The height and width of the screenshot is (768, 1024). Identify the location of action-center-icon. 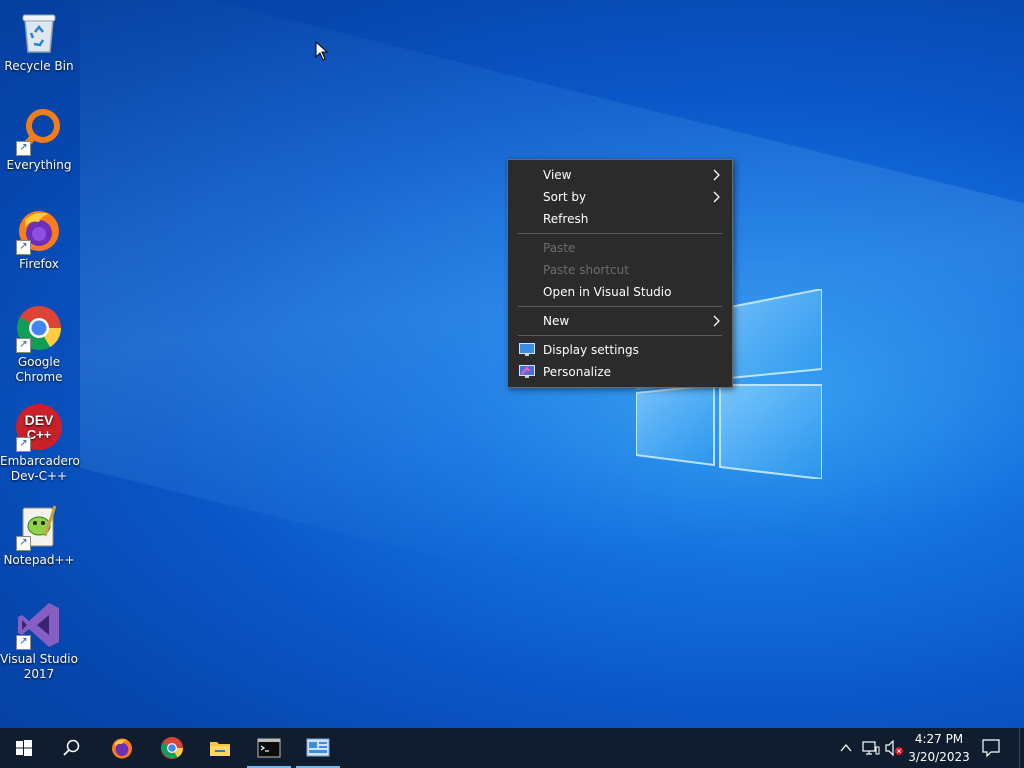
(991, 748).